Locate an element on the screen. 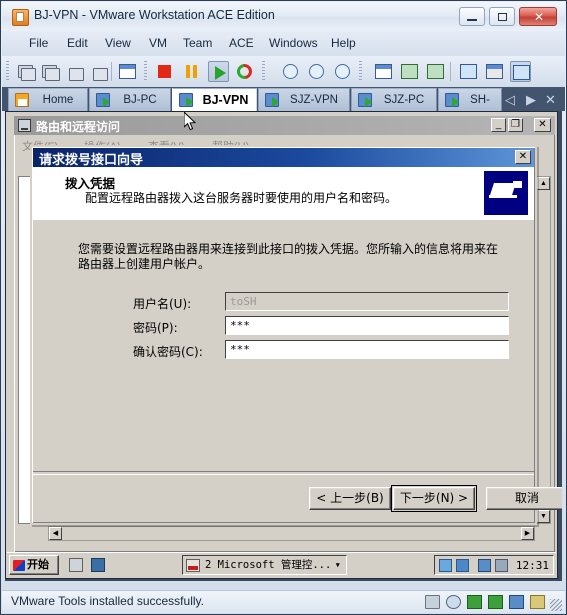  show-sidebar-icon is located at coordinates (383, 71).